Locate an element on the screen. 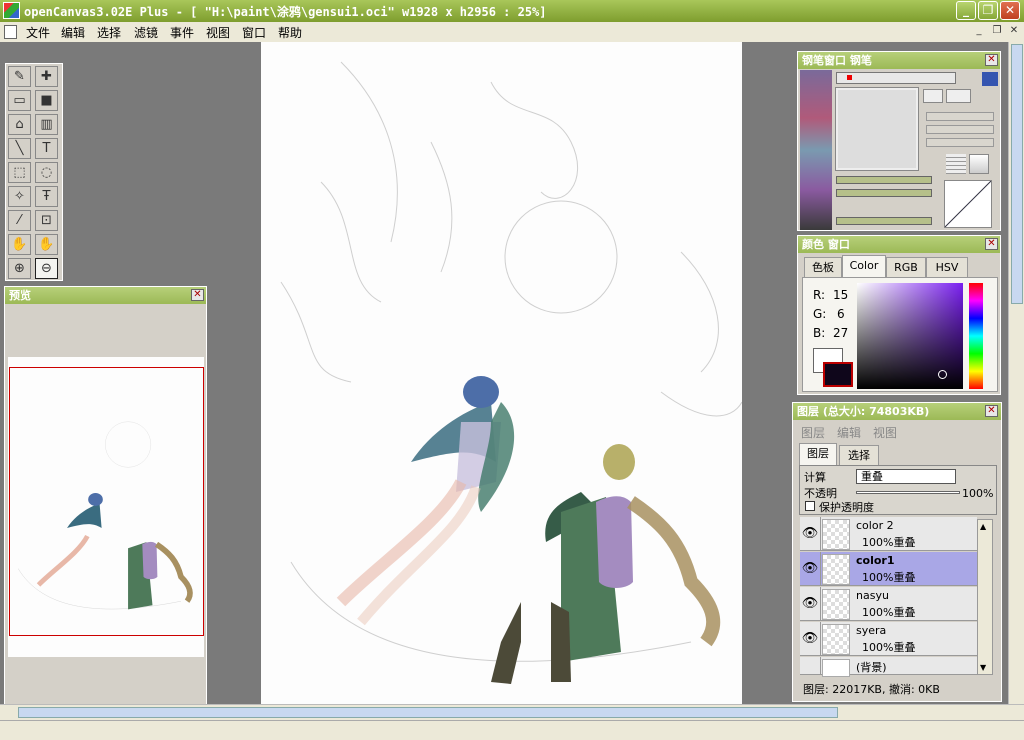 This screenshot has width=1024, height=740. g-value: 6 is located at coordinates (841, 314).